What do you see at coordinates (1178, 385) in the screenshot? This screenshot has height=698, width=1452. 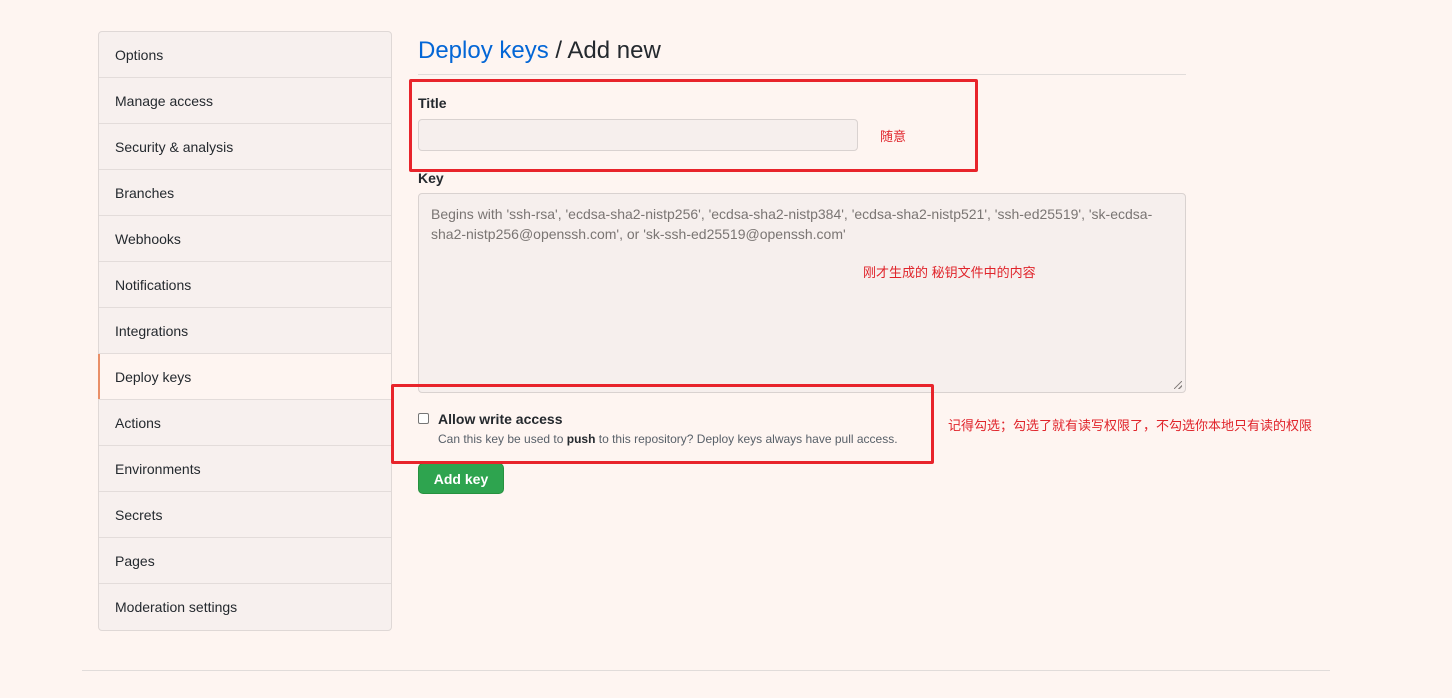 I see `resize-handle-icon` at bounding box center [1178, 385].